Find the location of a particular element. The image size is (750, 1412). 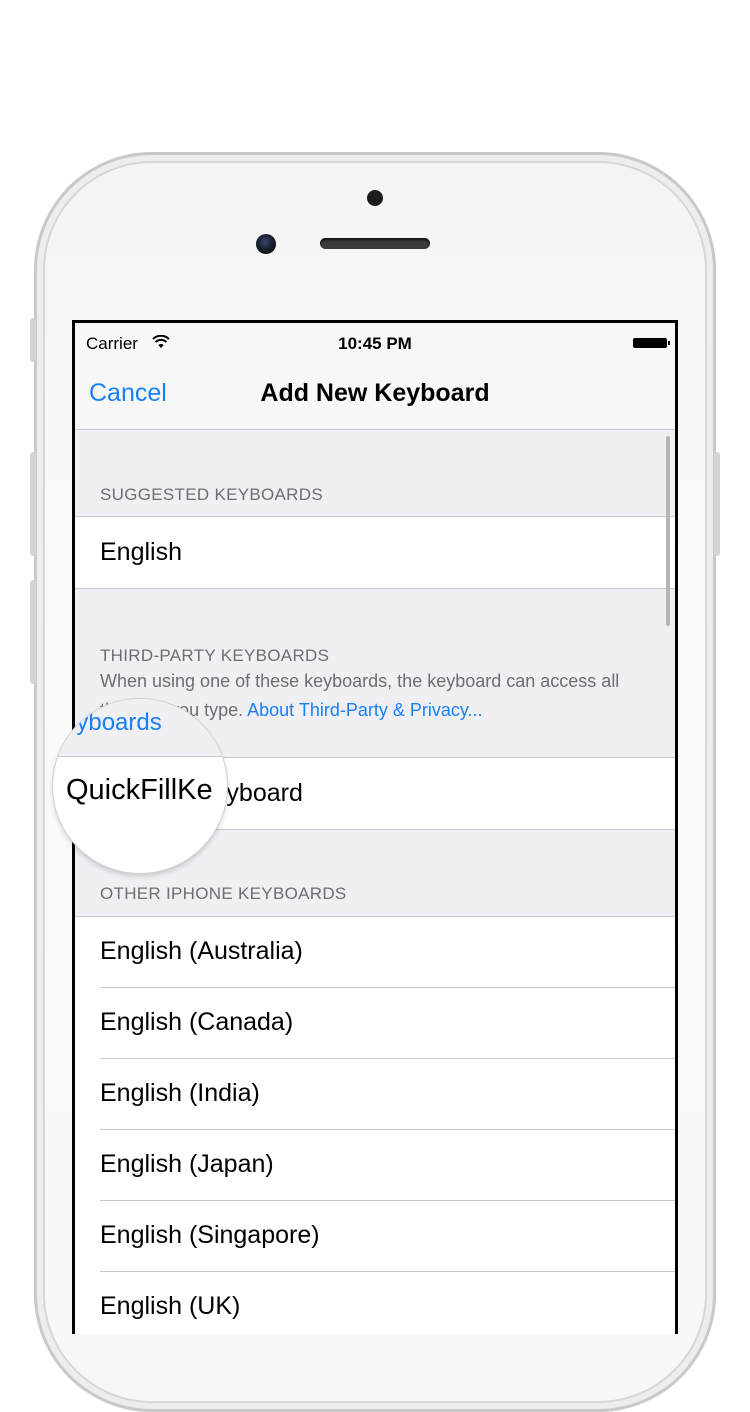

section-header-other: OTHER IPHONE KEYBOARDS is located at coordinates (223, 893).